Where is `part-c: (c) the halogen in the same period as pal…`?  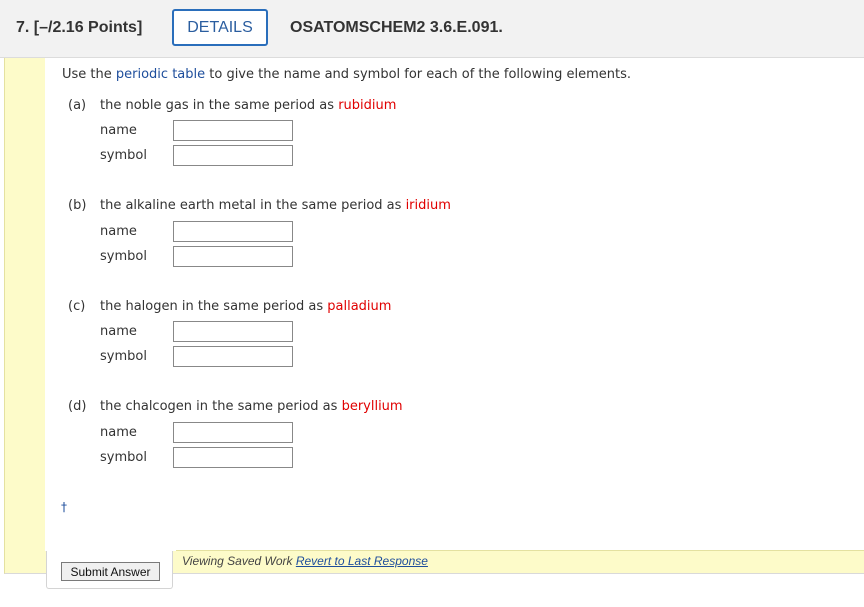
part-c: (c) the halogen in the same period as pal… is located at coordinates (229, 306).